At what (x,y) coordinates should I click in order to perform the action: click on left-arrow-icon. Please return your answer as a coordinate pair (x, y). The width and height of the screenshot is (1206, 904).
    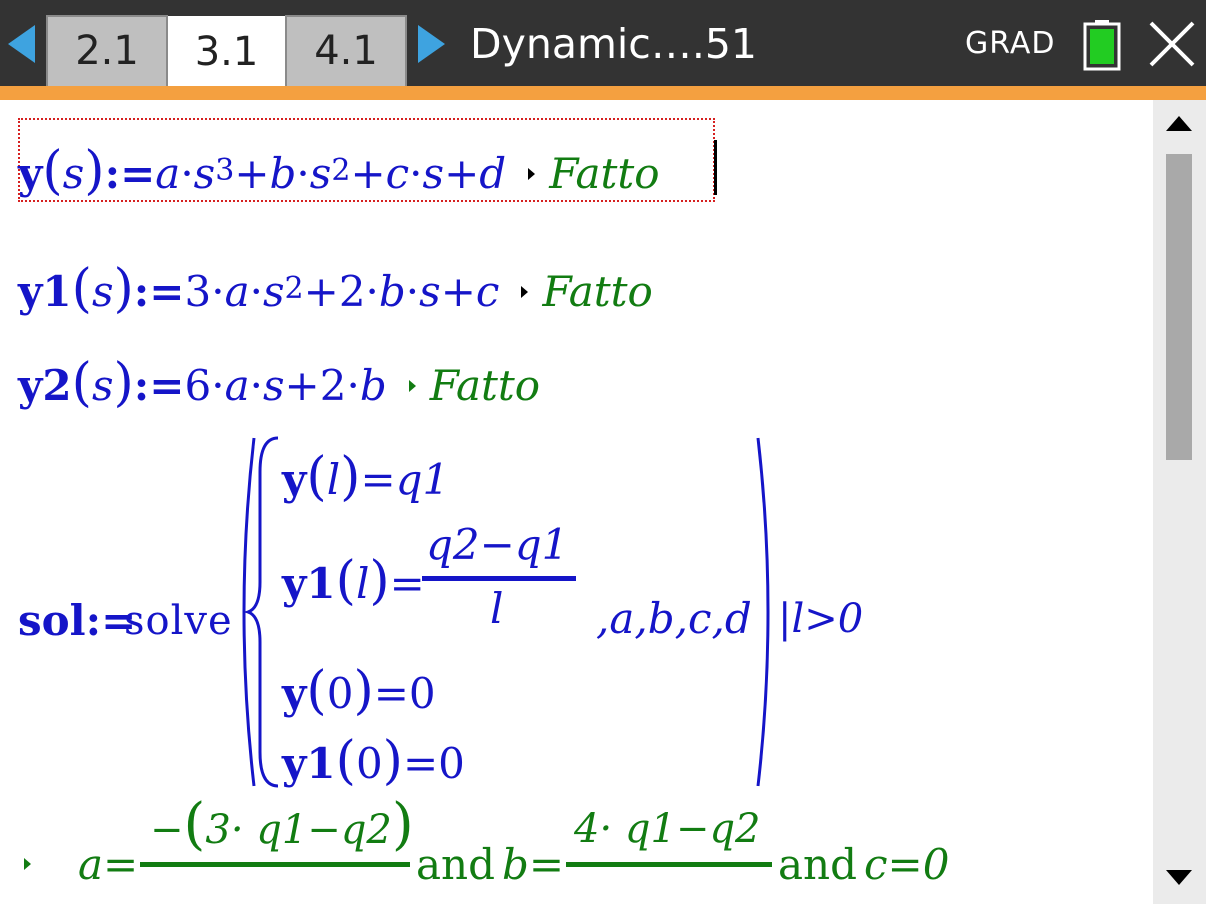
    Looking at the image, I should click on (21, 44).